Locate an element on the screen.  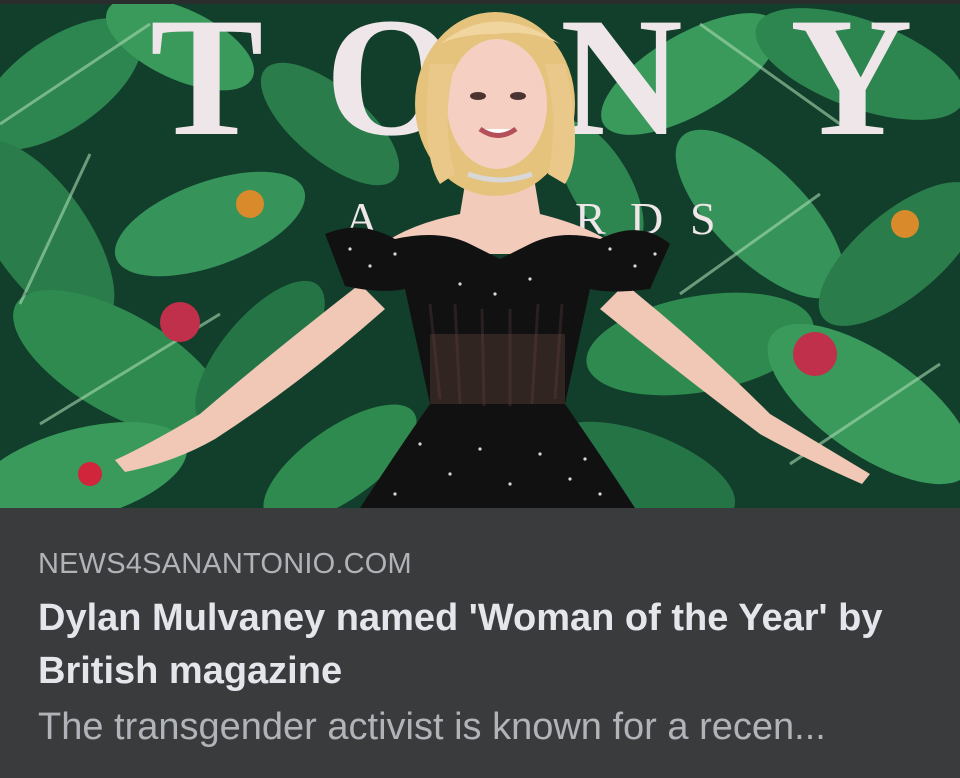
svg-text: T is located at coordinates (206, 87).